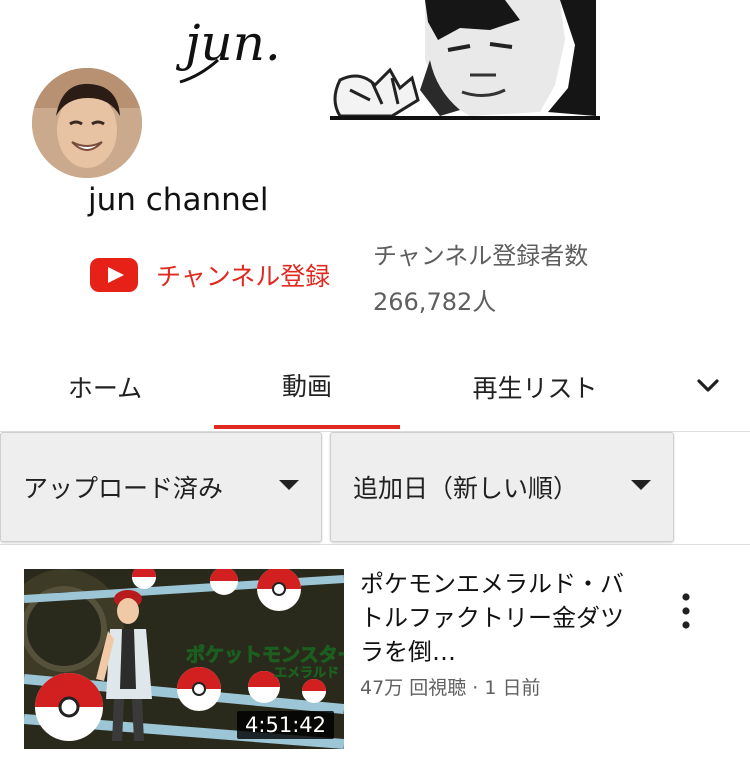  What do you see at coordinates (435, 302) in the screenshot?
I see `subscriber-count: 266,782人` at bounding box center [435, 302].